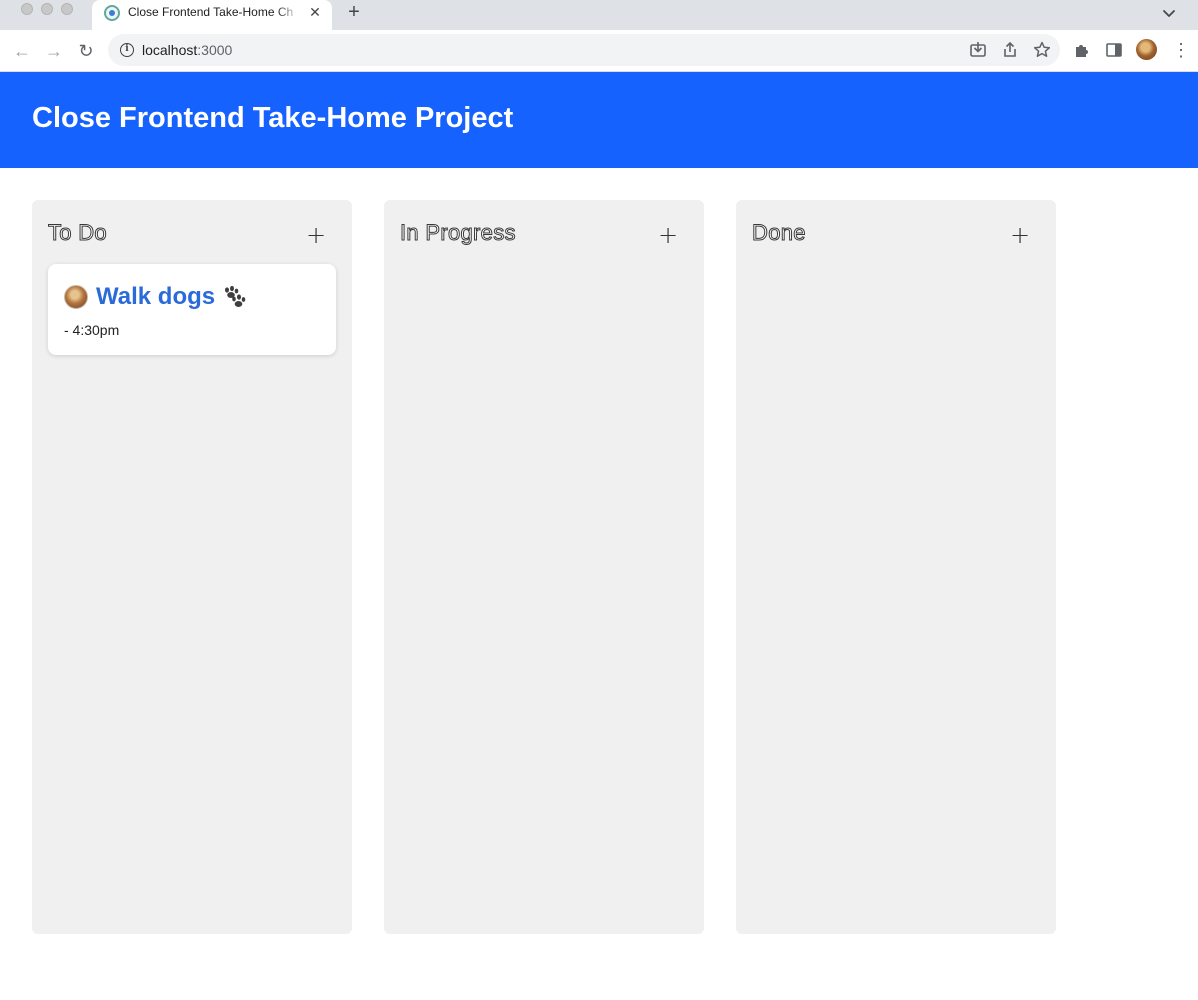  What do you see at coordinates (211, 12) in the screenshot?
I see `tab-title: Close Frontend Take-Home Ch` at bounding box center [211, 12].